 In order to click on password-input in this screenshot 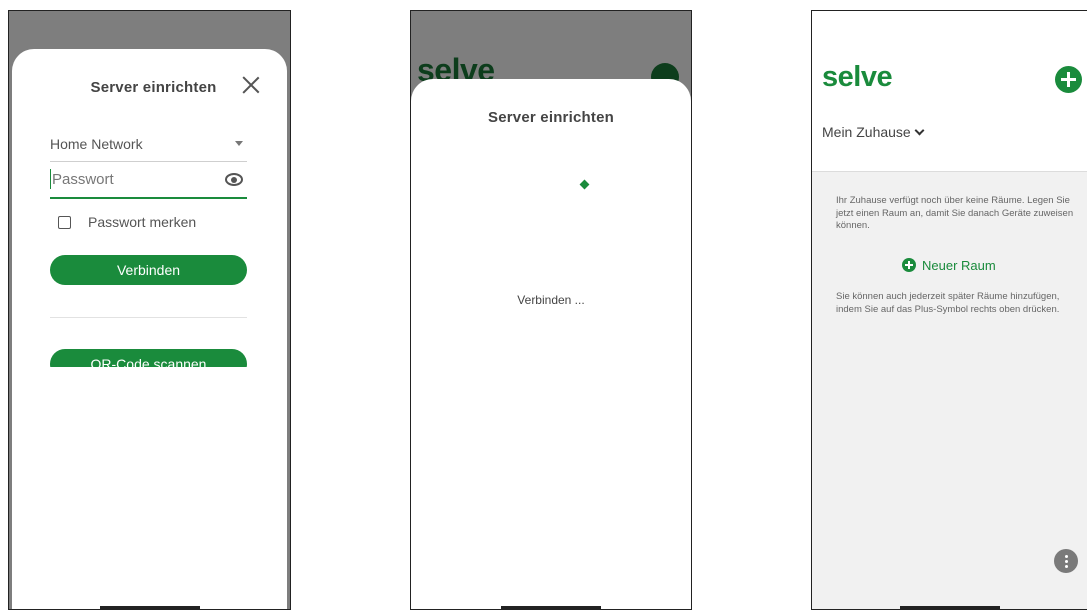, I will do `click(126, 179)`.